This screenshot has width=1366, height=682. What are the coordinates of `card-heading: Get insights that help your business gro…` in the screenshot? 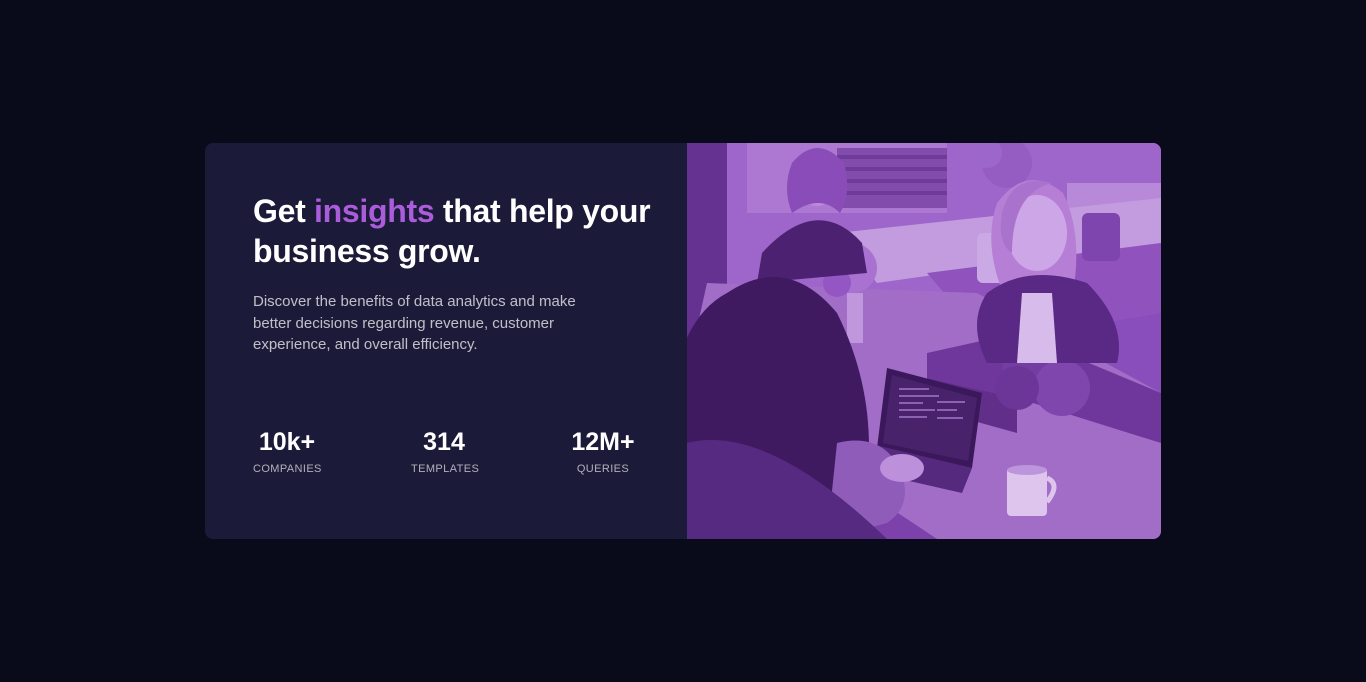 It's located at (453, 231).